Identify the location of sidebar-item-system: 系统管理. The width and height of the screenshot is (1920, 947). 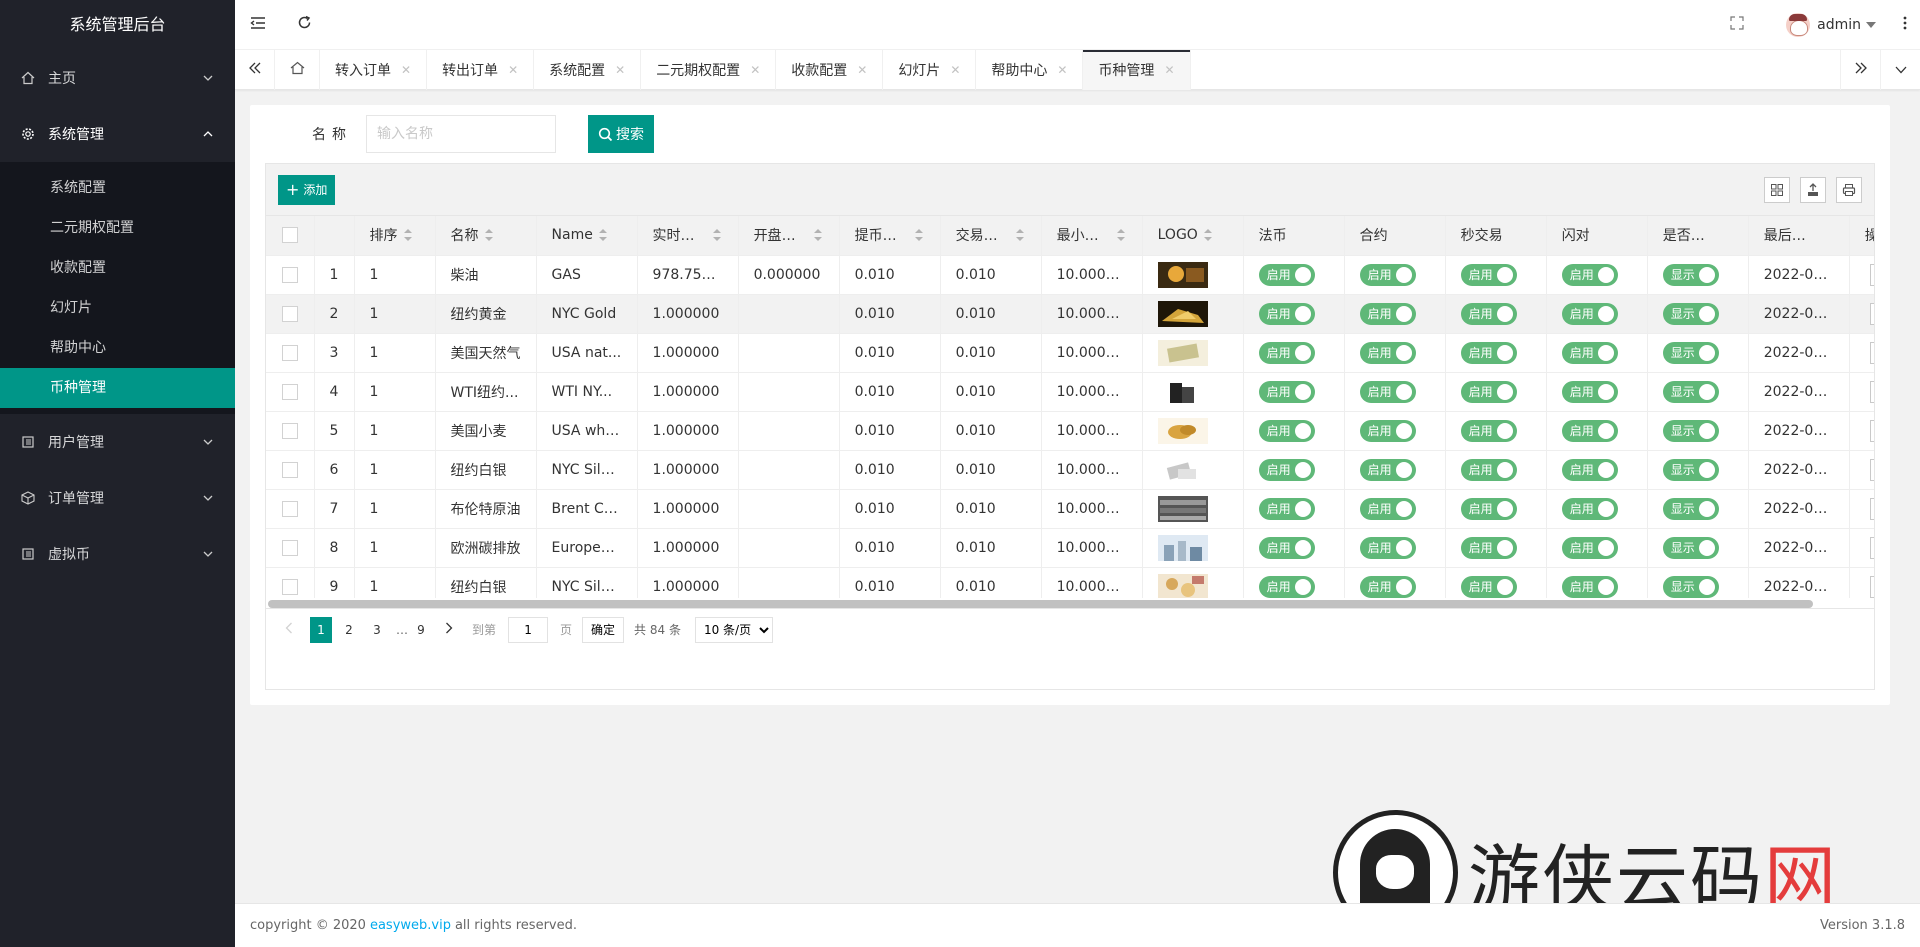
(117, 134).